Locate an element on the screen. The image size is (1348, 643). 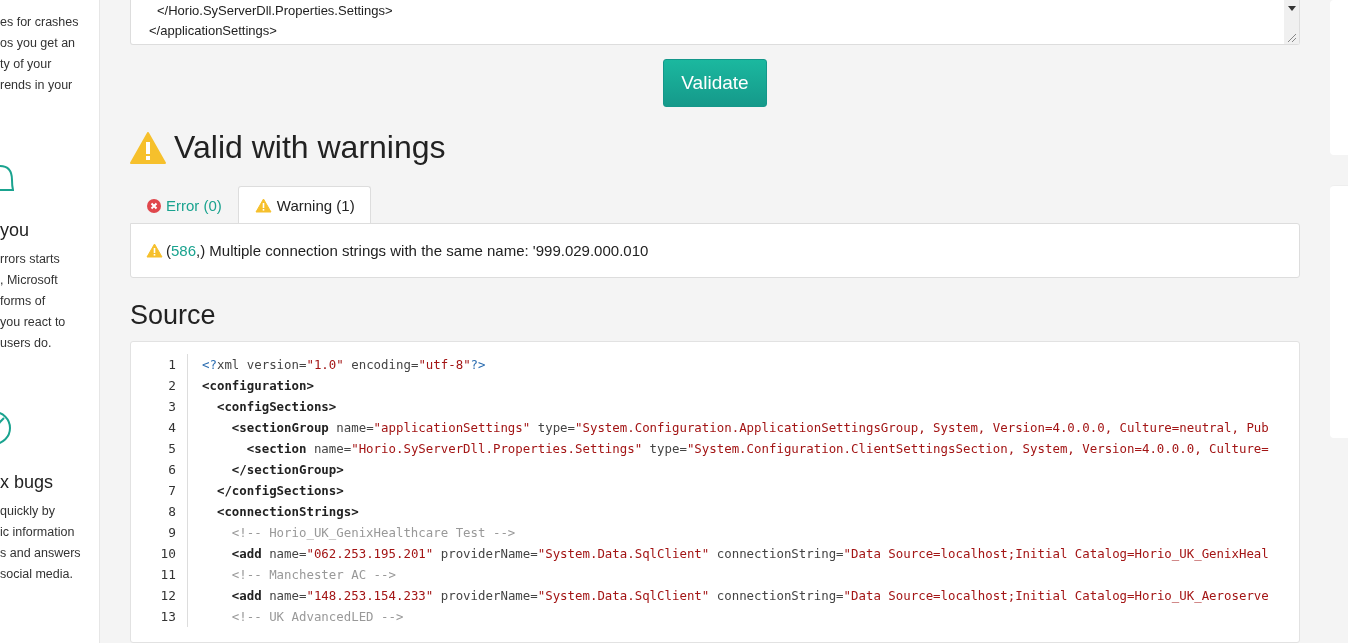
error-icon is located at coordinates (154, 205).